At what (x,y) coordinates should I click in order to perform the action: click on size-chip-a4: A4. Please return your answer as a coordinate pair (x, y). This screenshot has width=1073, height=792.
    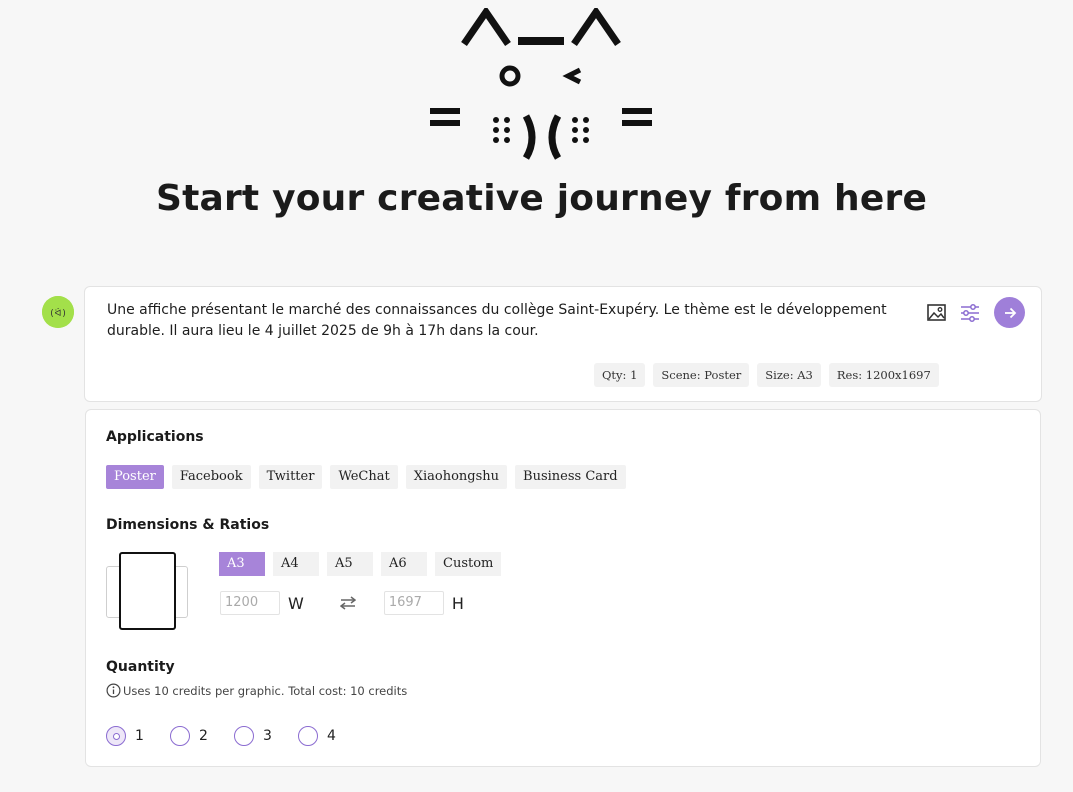
    Looking at the image, I should click on (296, 564).